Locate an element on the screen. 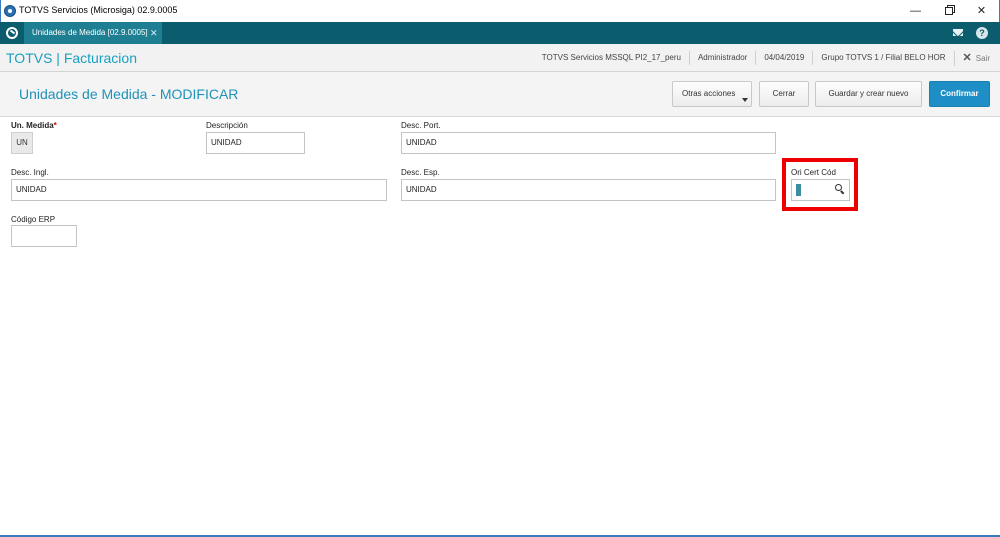 This screenshot has width=1000, height=537. maximize-button is located at coordinates (948, 11).